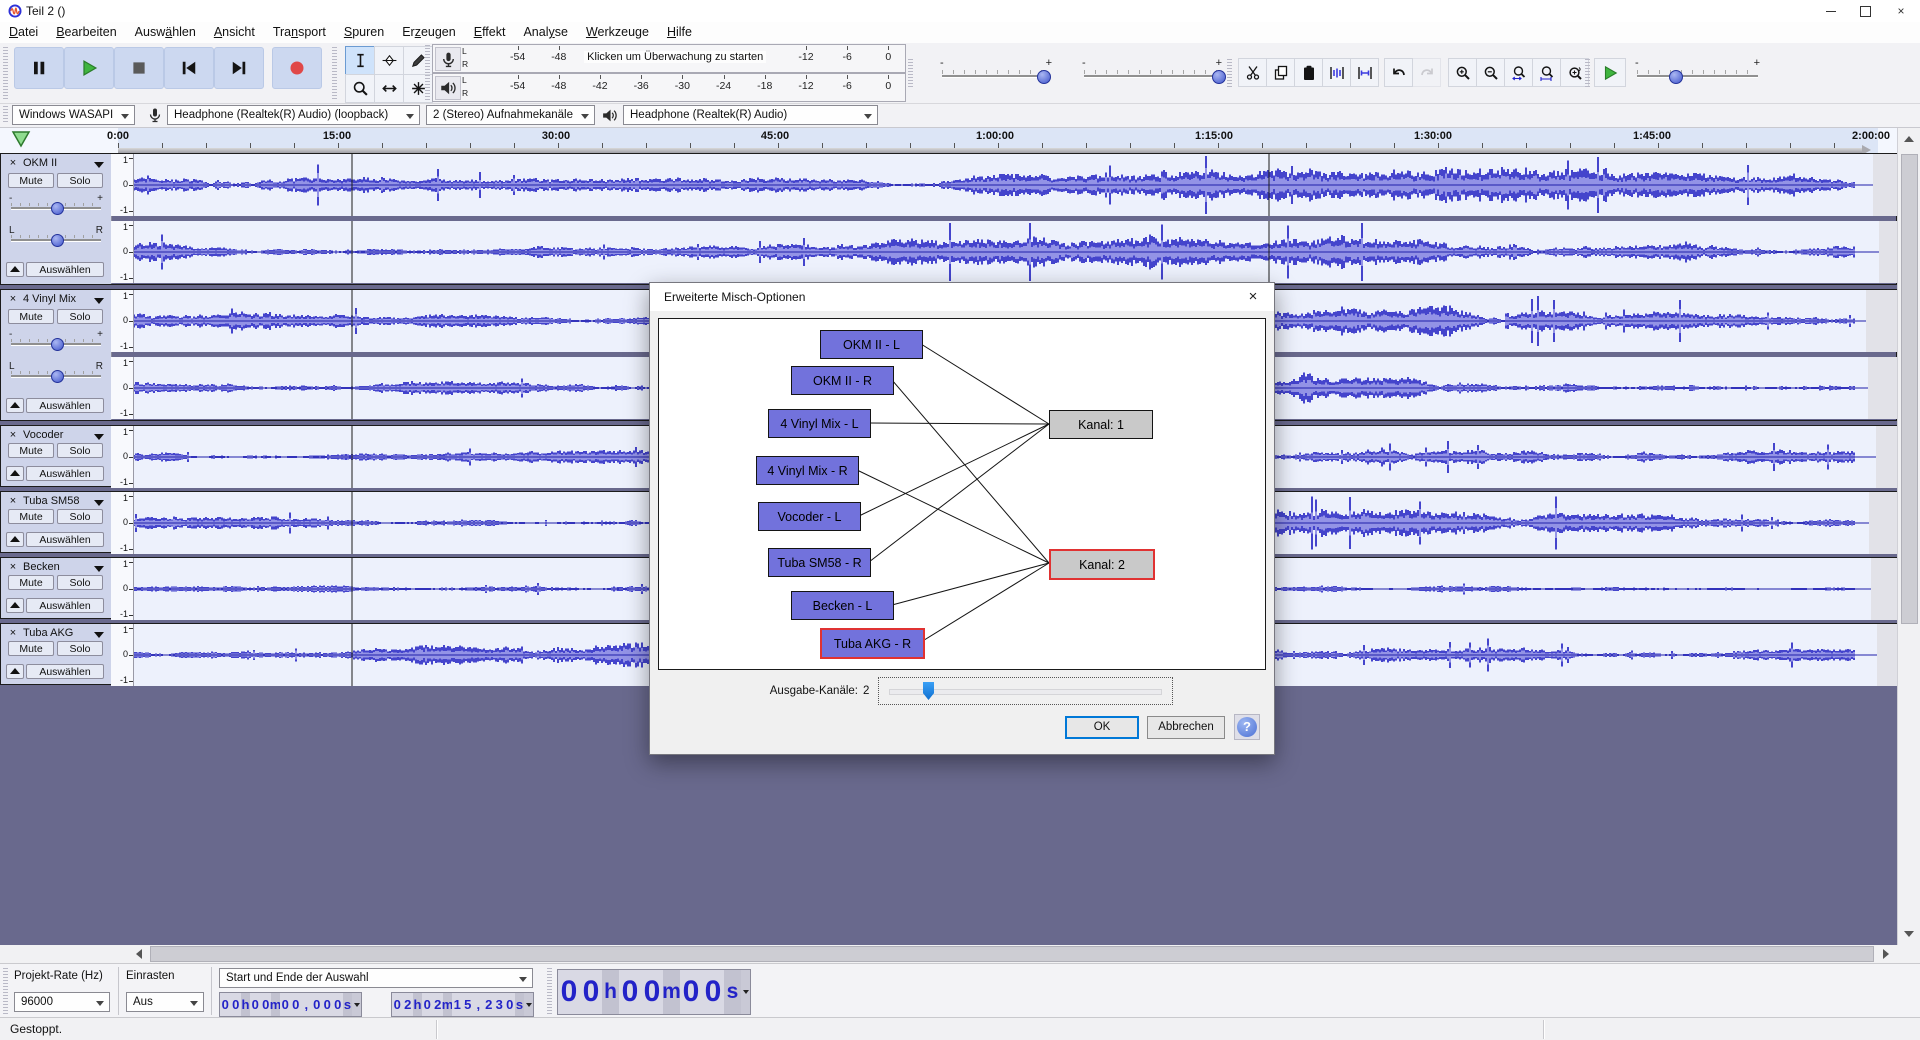 This screenshot has width=1920, height=1040. I want to click on mixer-source-okm-ii-r: OKM II - R, so click(842, 380).